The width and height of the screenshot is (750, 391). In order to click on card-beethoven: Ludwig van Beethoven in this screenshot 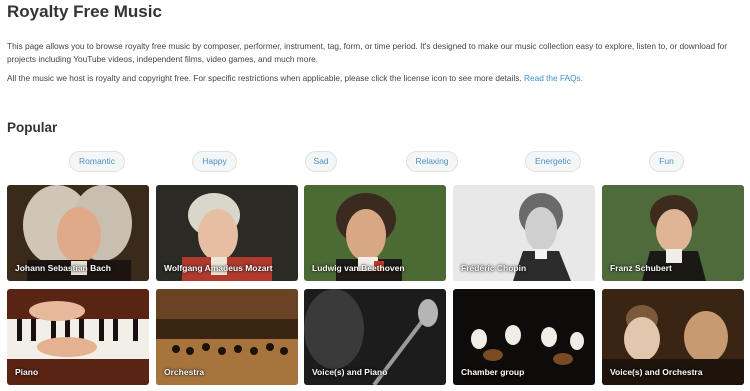, I will do `click(375, 233)`.